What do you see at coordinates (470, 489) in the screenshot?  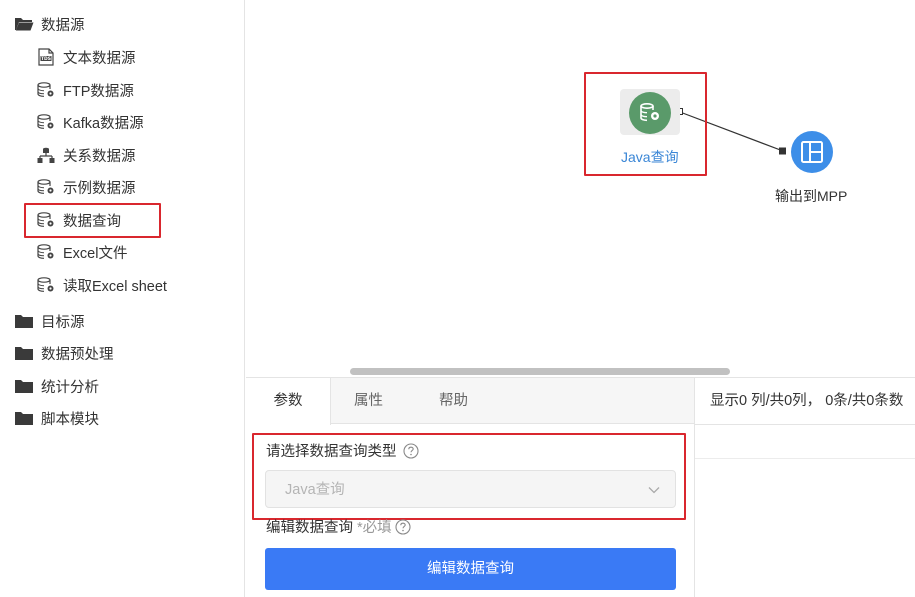 I see `query-type-select: Java查询` at bounding box center [470, 489].